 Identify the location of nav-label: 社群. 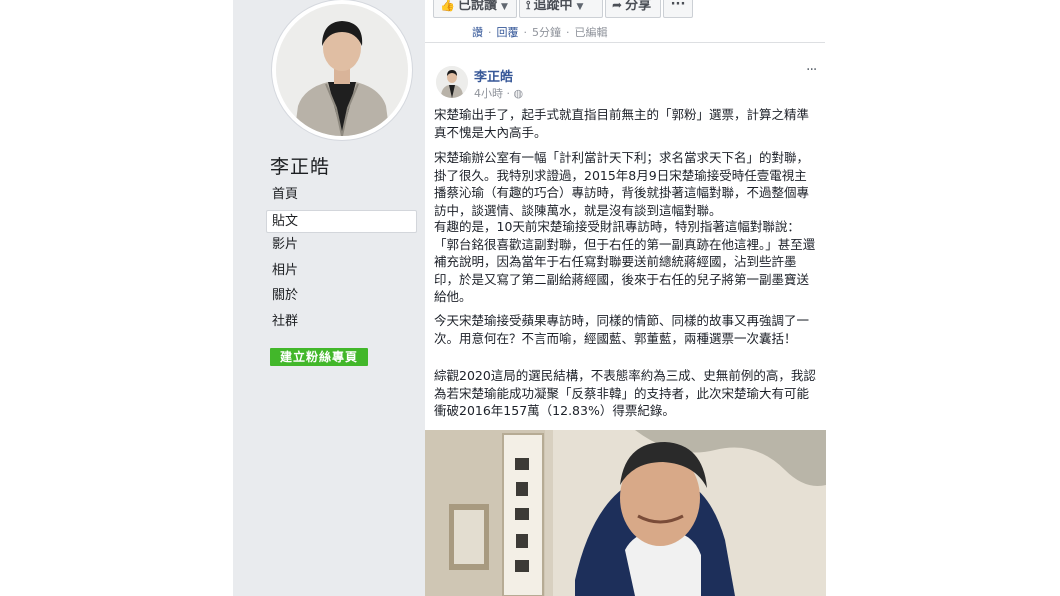
(285, 321).